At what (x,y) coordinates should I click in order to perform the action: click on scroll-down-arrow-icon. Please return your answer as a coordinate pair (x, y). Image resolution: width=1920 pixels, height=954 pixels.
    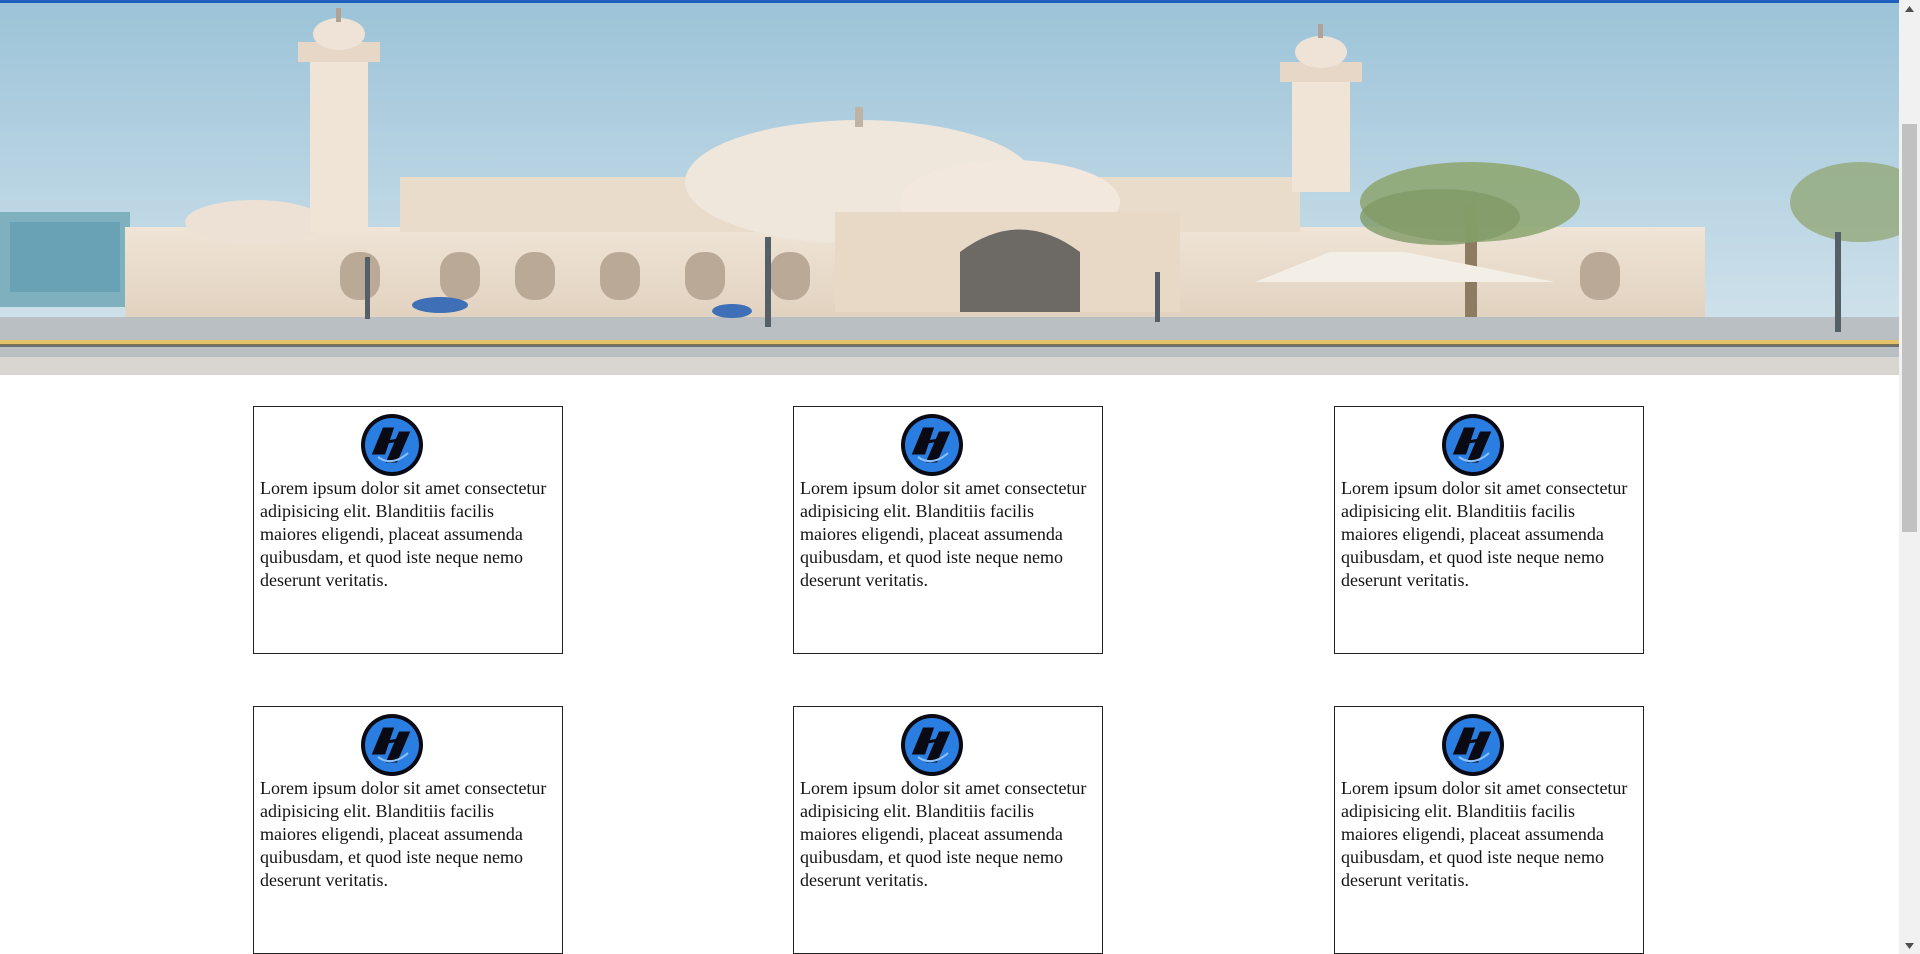
    Looking at the image, I should click on (1909, 945).